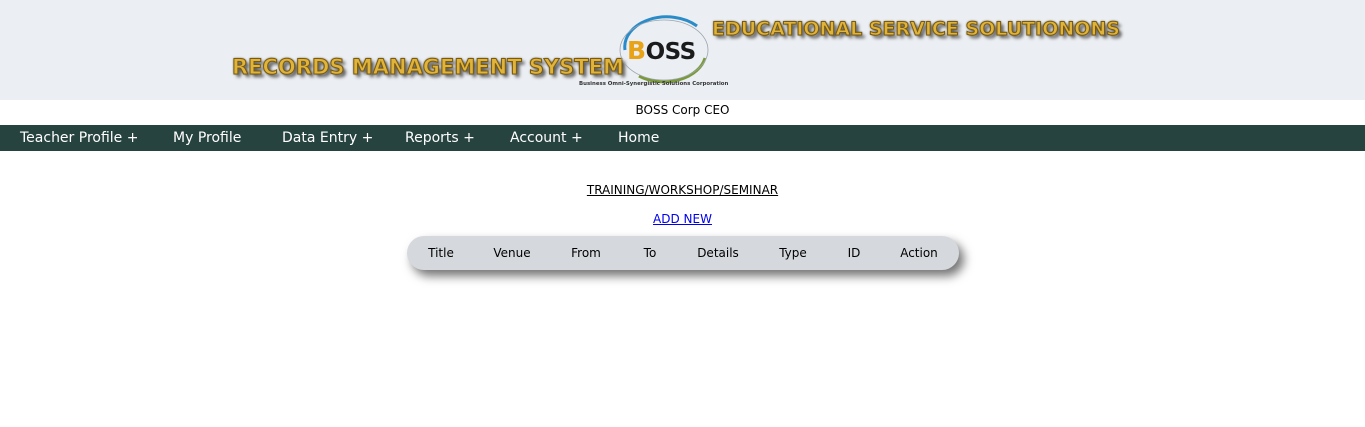  I want to click on system-title: RECORDS MANAGEMENT SYSTEM, so click(428, 67).